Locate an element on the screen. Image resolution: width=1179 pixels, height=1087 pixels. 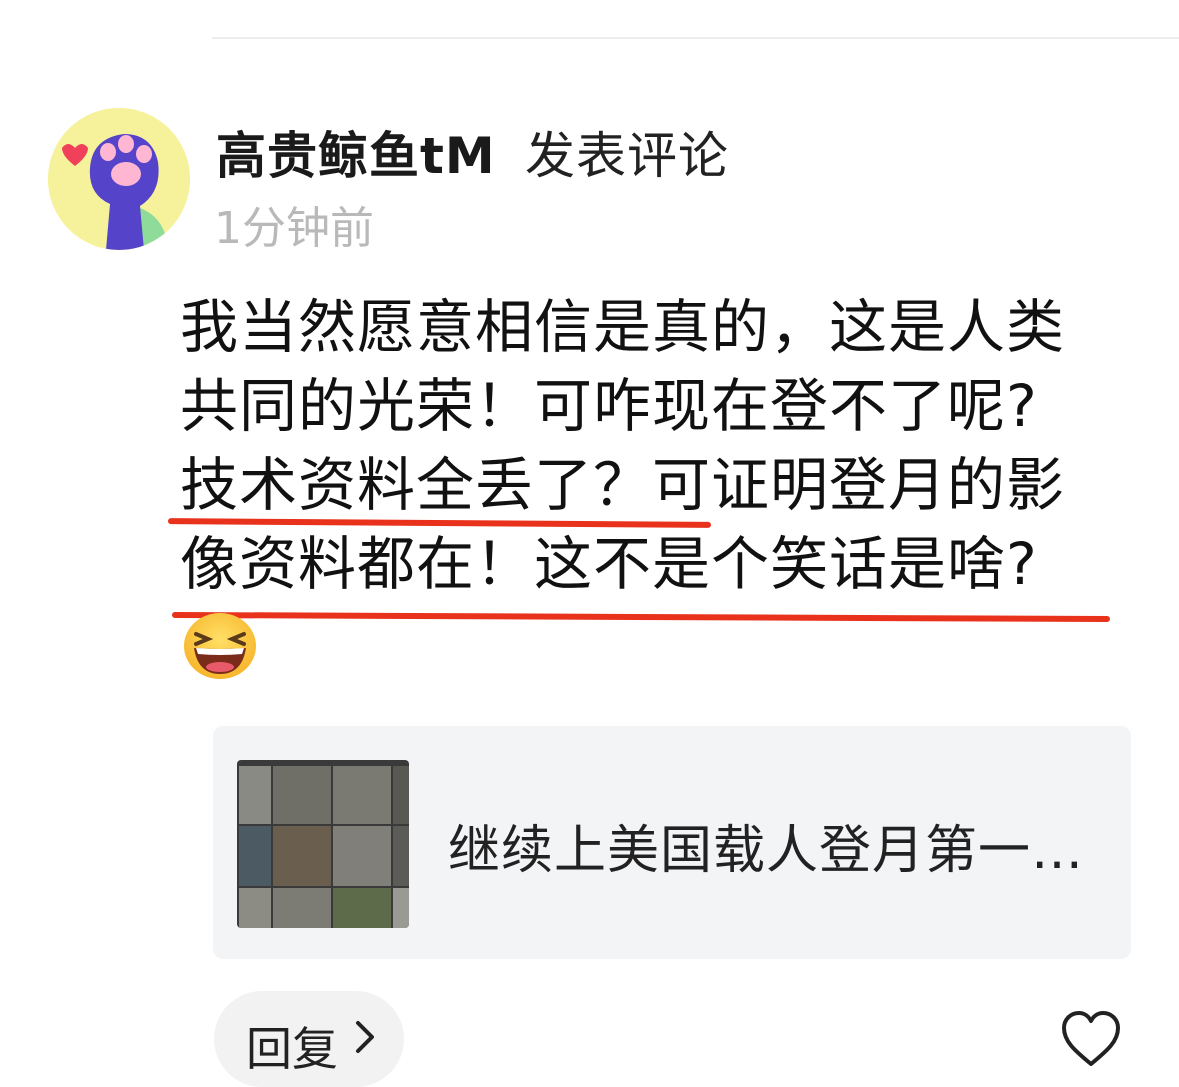
reply-button: 回复 is located at coordinates (309, 1039).